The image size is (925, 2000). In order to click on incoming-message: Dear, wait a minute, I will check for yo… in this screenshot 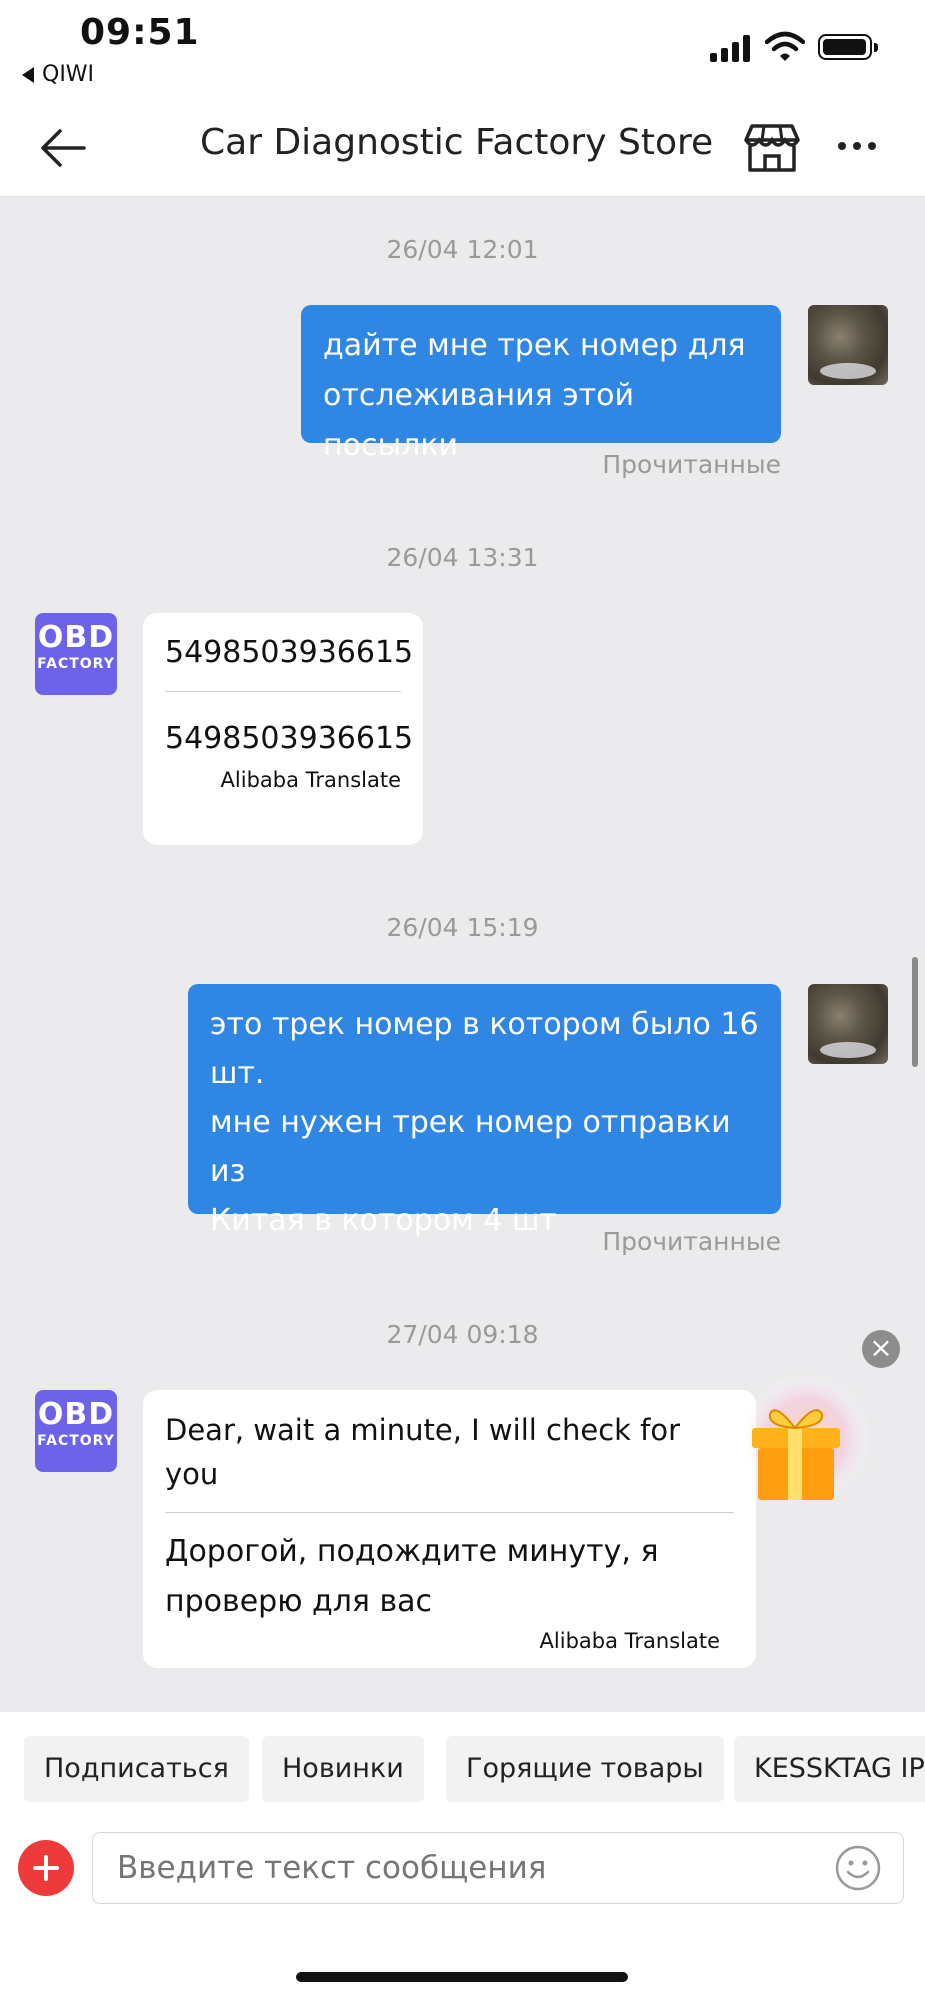, I will do `click(449, 1529)`.